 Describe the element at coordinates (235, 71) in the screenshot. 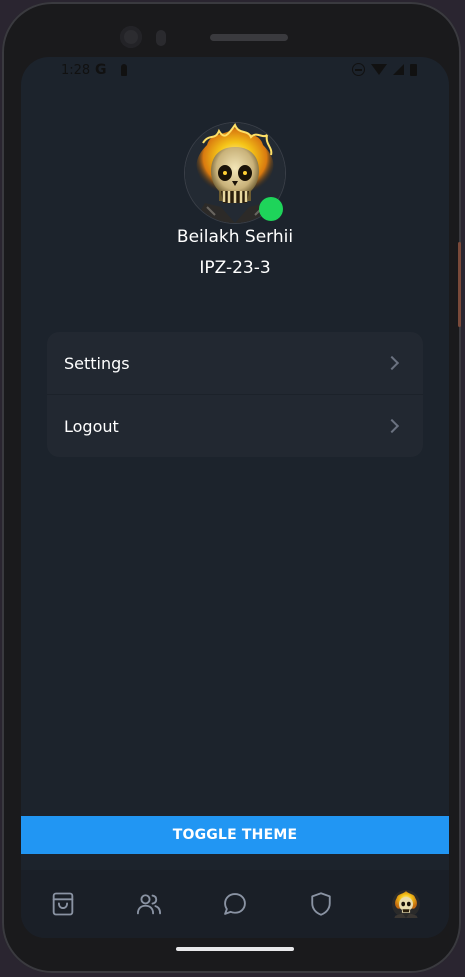

I see `status-bar: 1:28 G` at that location.